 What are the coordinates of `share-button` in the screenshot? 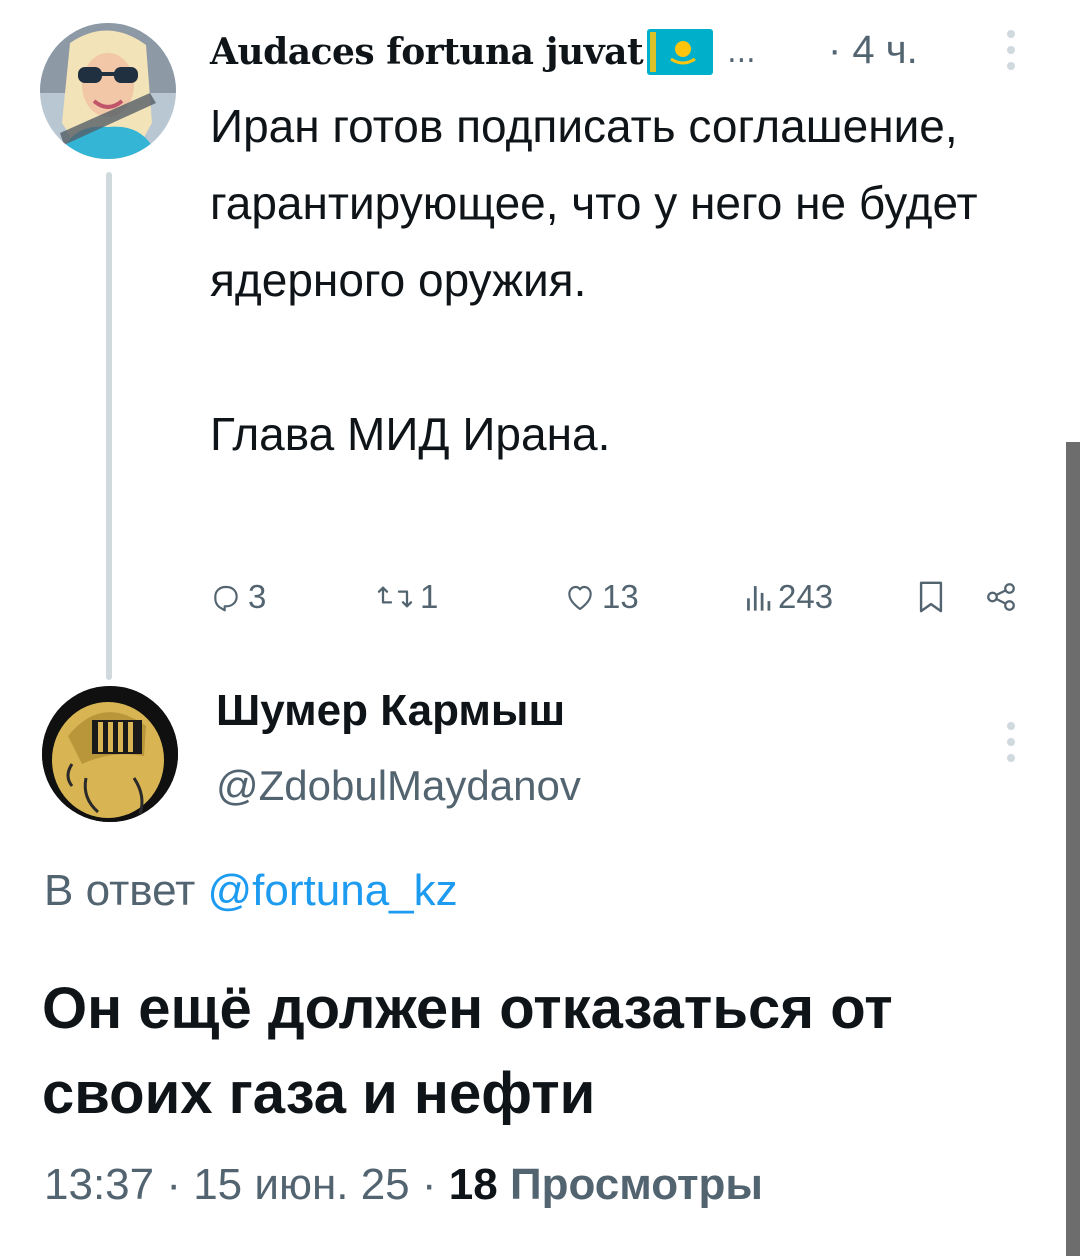 It's located at (1001, 597).